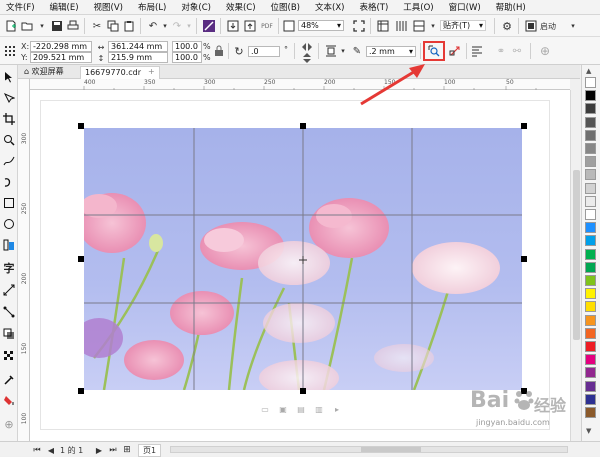 This screenshot has width=600, height=457. What do you see at coordinates (9, 424) in the screenshot?
I see `add-tool-icon: ⊕` at bounding box center [9, 424].